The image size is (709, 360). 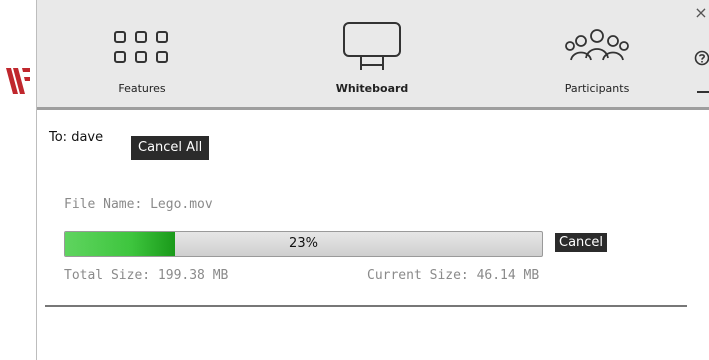 What do you see at coordinates (18, 81) in the screenshot?
I see `brand-logo-icon` at bounding box center [18, 81].